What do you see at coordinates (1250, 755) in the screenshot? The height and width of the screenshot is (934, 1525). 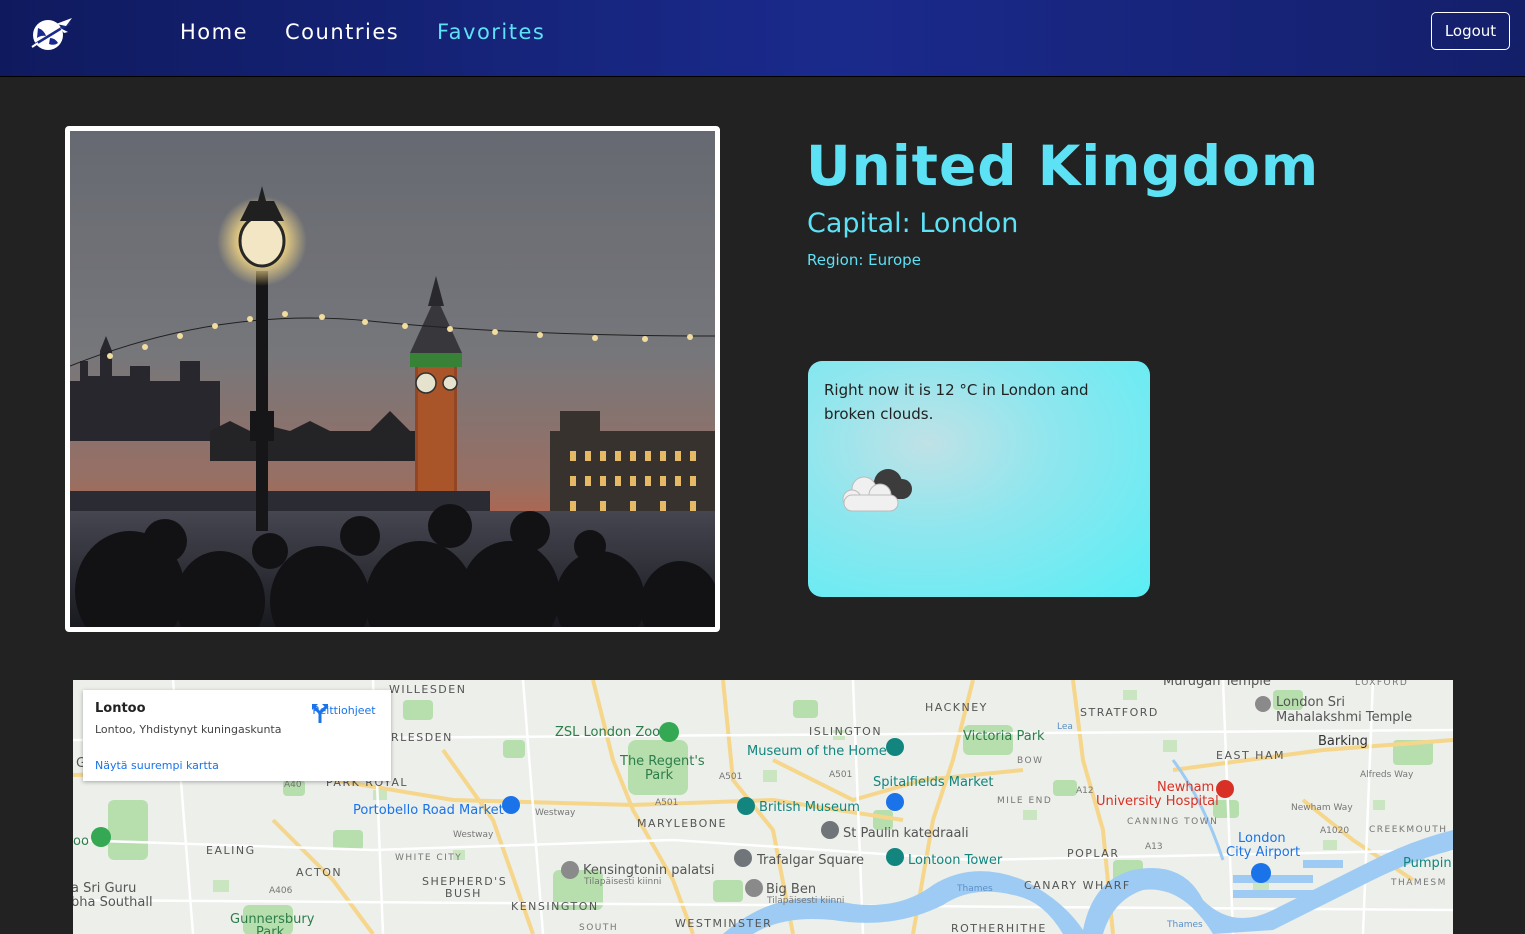 I see `map-label: EAST HAM` at bounding box center [1250, 755].